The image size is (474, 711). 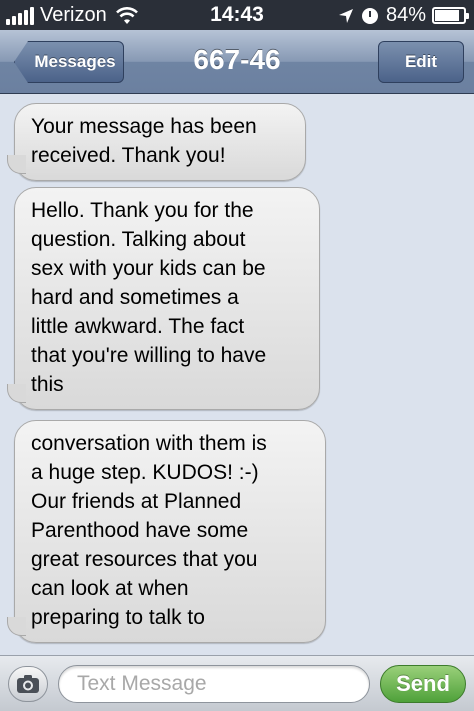 I want to click on messages-back-button: Messages, so click(x=69, y=62).